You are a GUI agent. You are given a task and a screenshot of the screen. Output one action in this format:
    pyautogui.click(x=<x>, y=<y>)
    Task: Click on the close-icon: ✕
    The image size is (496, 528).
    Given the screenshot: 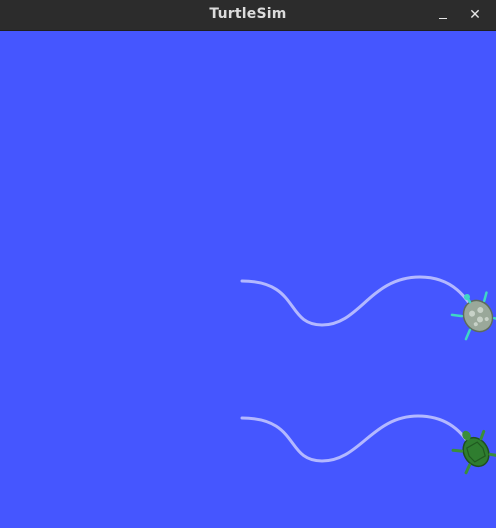 What is the action you would take?
    pyautogui.click(x=475, y=15)
    